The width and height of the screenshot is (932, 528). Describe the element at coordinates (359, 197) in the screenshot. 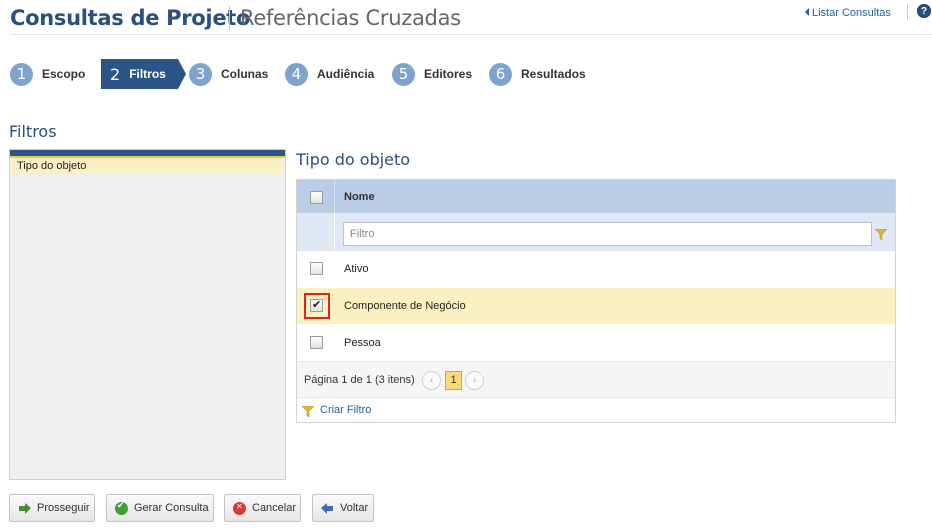

I see `column-header-nome: Nome` at that location.